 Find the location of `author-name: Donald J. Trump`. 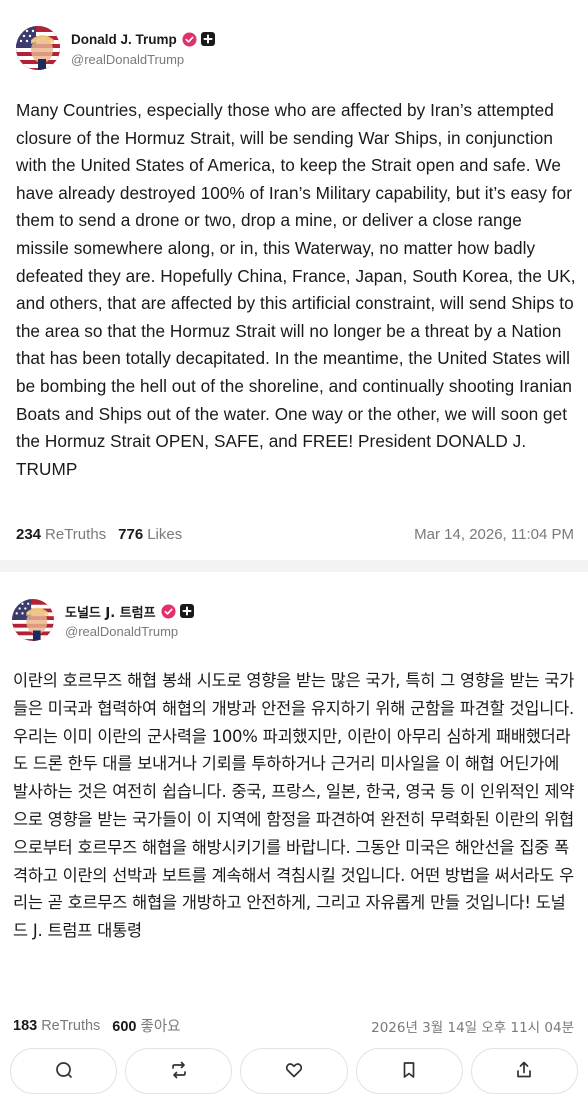

author-name: Donald J. Trump is located at coordinates (124, 39).